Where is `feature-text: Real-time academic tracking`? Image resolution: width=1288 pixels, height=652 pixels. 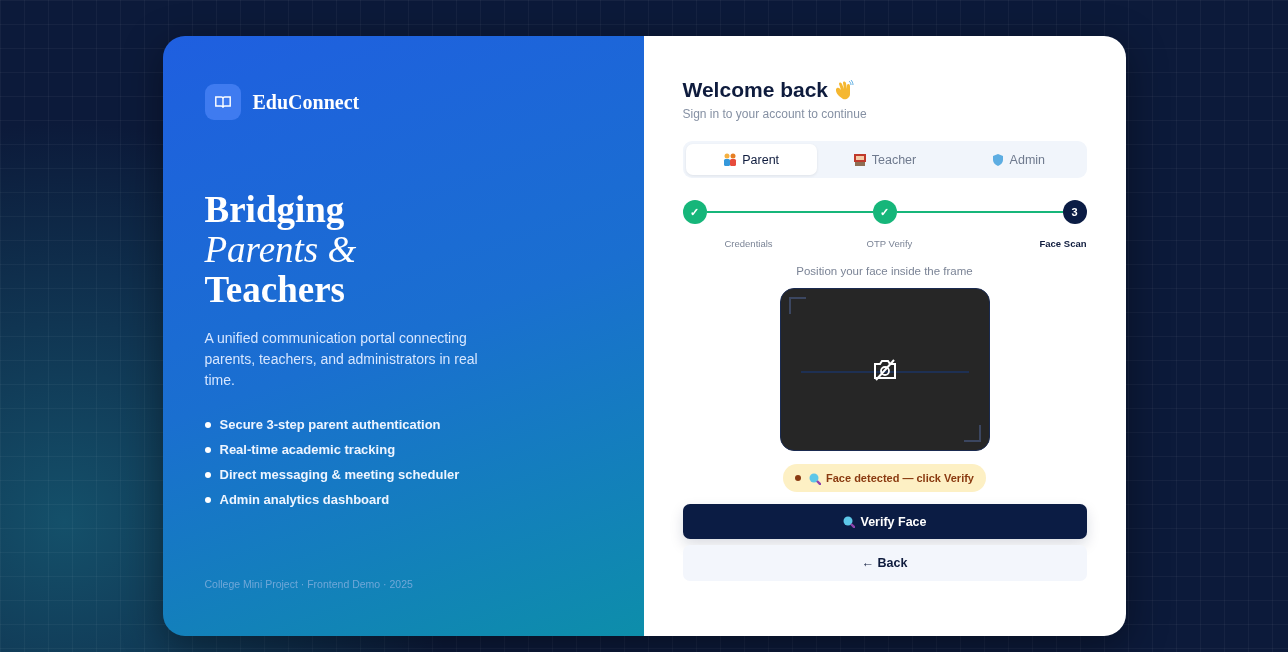 feature-text: Real-time academic tracking is located at coordinates (307, 449).